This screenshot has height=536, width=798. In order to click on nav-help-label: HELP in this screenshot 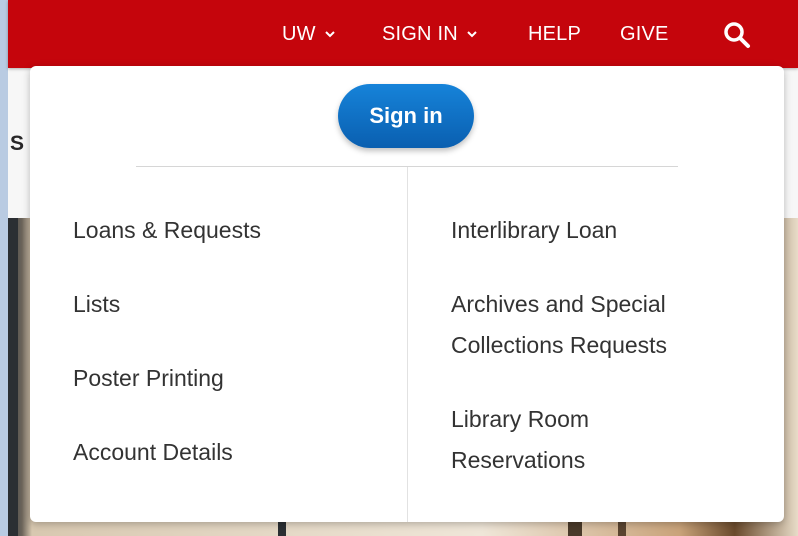, I will do `click(555, 33)`.